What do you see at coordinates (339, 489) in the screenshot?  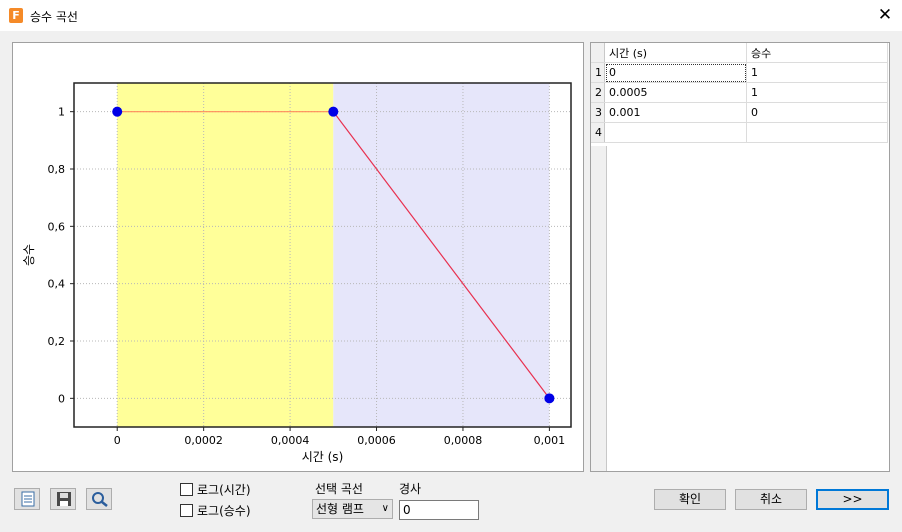 I see `select-curve-label: 선택 곡선` at bounding box center [339, 489].